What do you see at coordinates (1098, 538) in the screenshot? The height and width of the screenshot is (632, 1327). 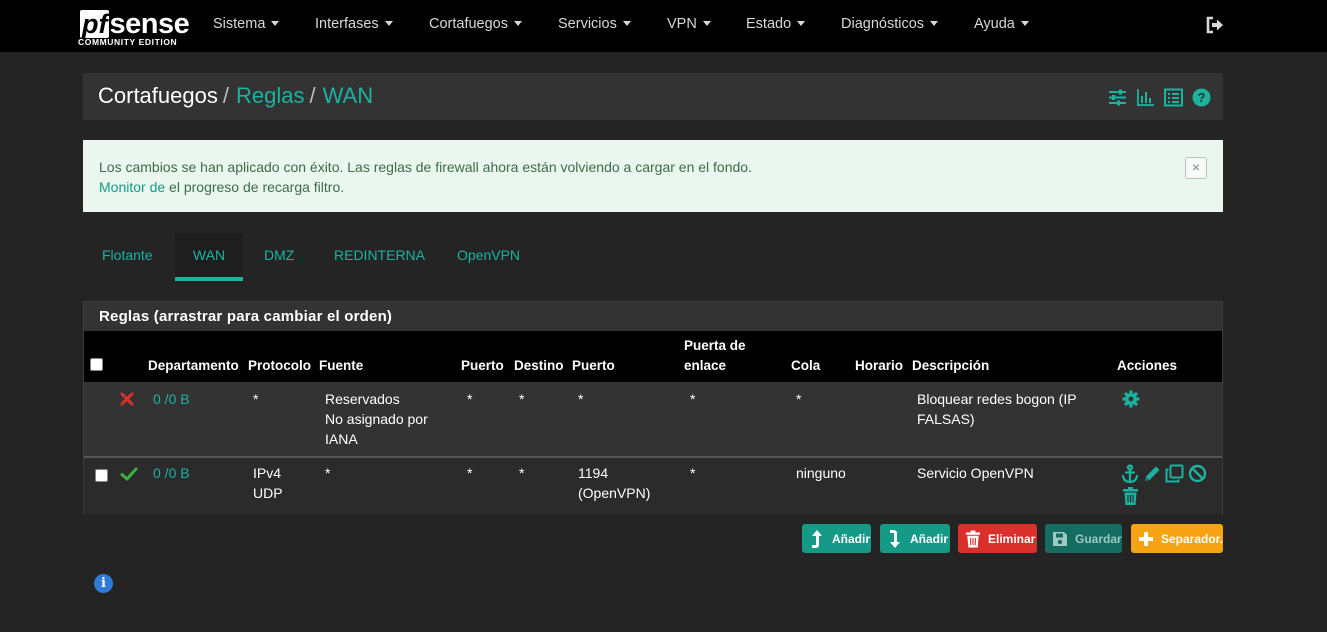 I see `save-label: Guardar` at bounding box center [1098, 538].